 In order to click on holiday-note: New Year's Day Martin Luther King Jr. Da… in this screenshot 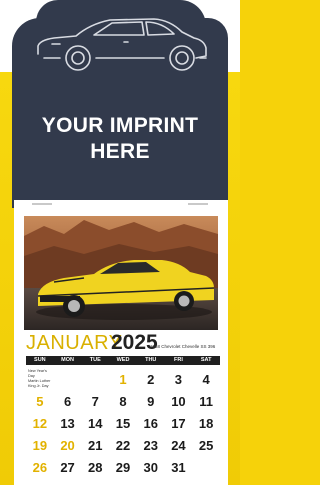, I will do `click(41, 379)`.